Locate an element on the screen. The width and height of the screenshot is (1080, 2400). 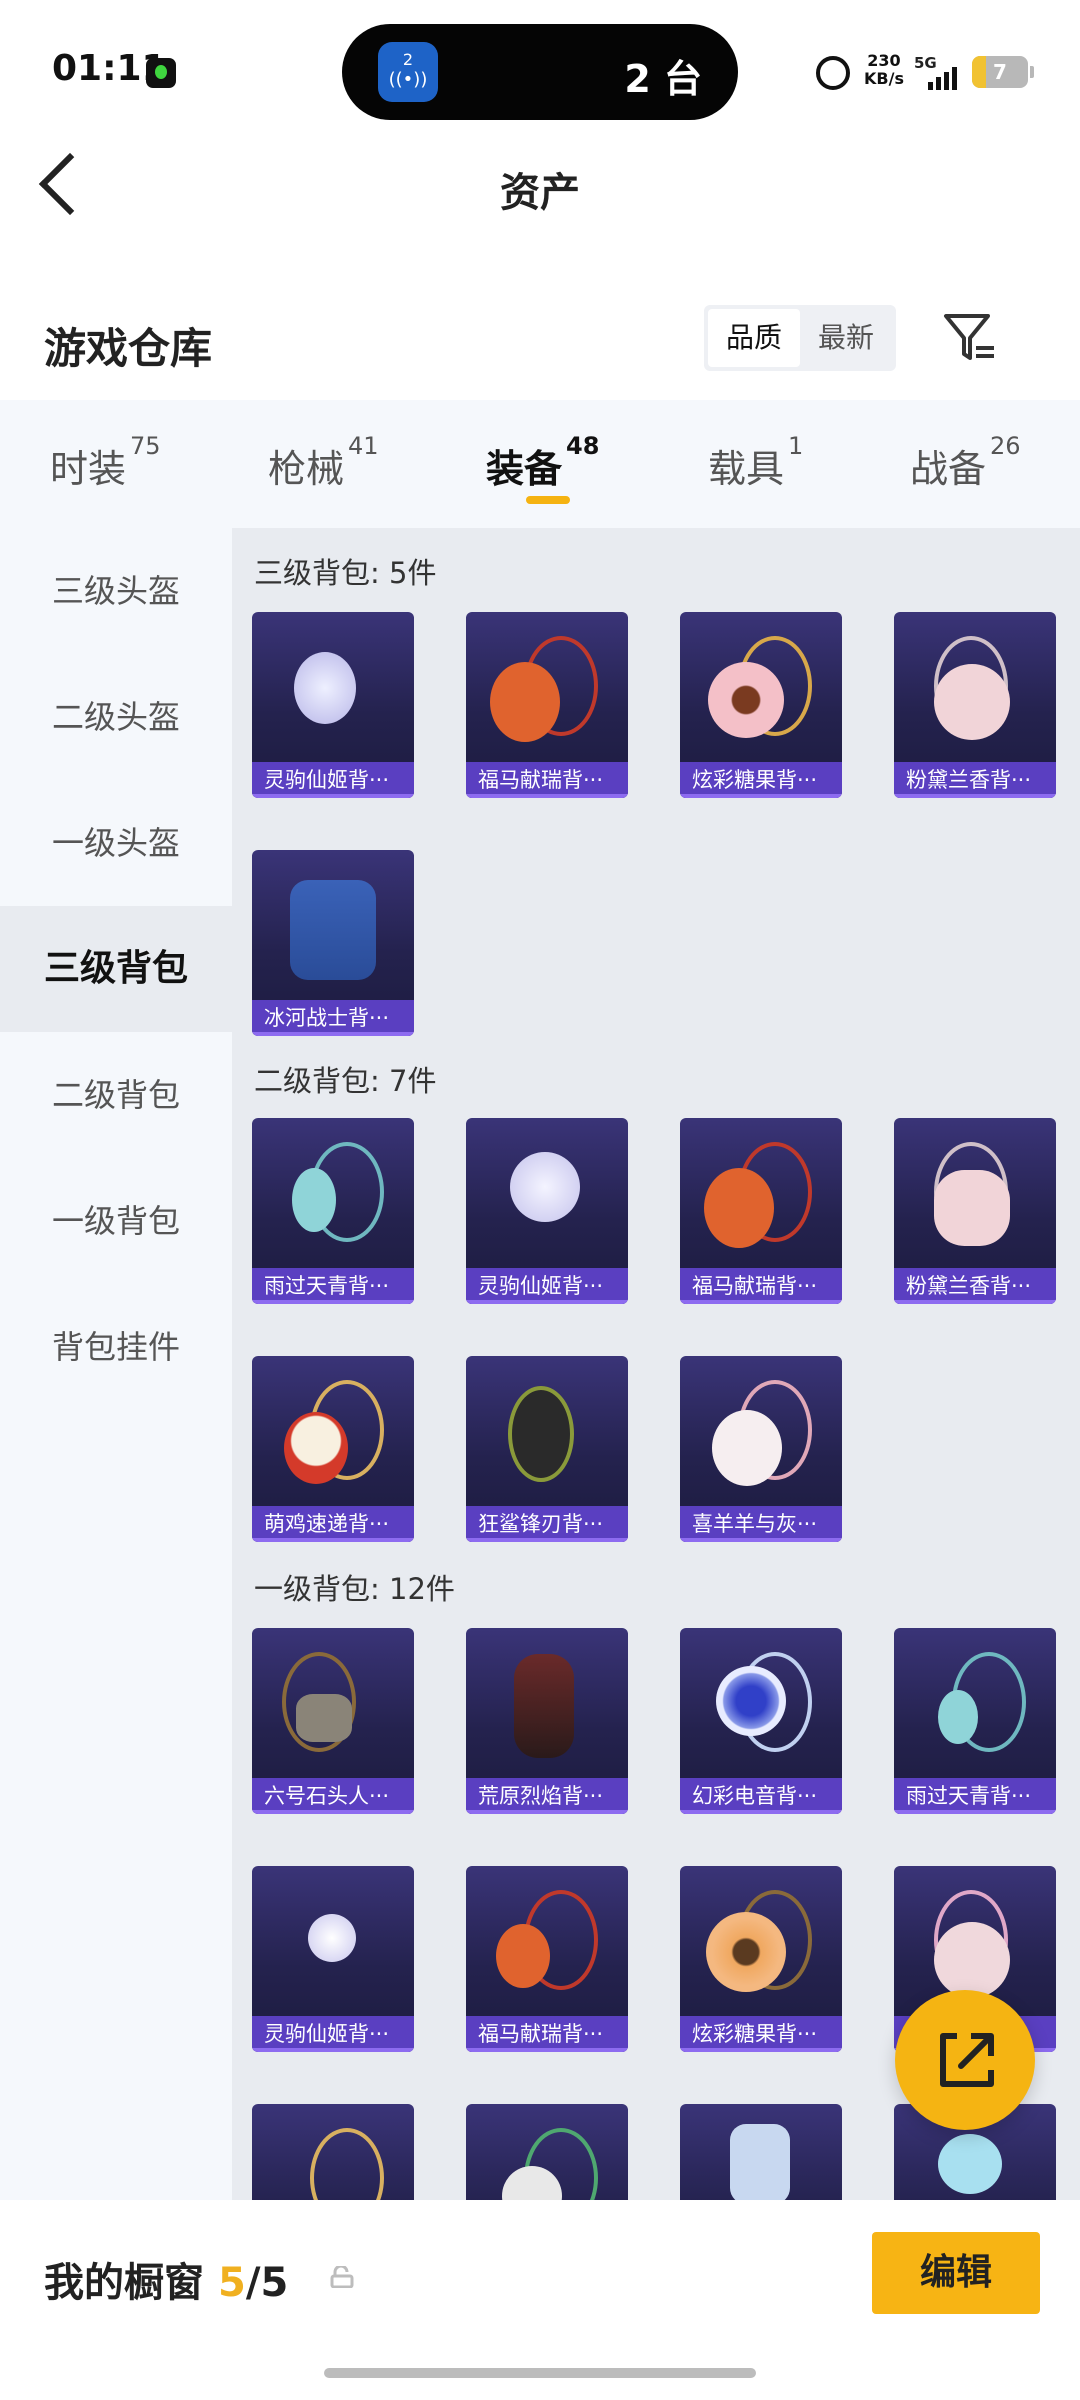
group-title-lv1: 一级背包: 12件 is located at coordinates (354, 1589).